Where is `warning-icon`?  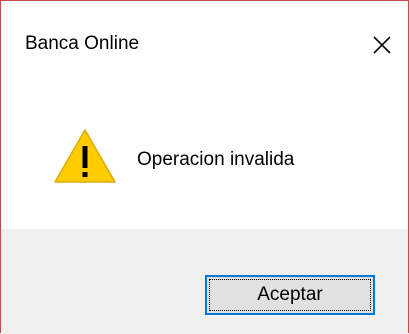 warning-icon is located at coordinates (85, 156).